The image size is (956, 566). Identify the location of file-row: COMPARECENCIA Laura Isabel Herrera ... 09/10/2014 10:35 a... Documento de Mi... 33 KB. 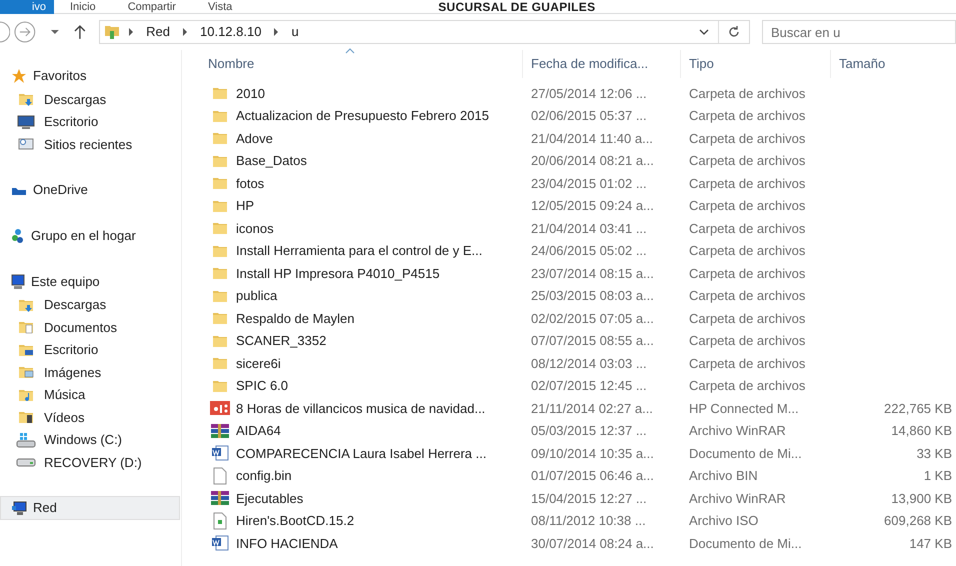
(569, 453).